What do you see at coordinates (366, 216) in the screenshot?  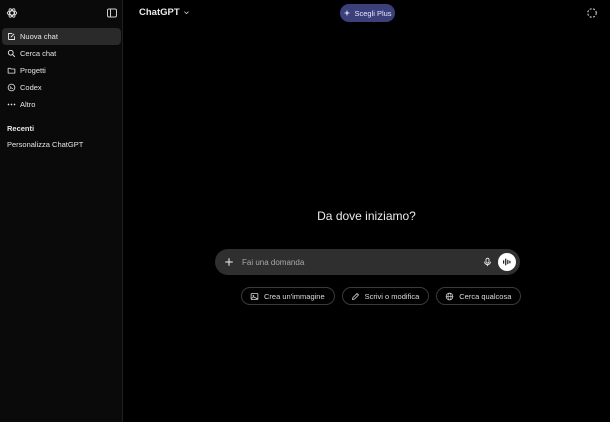 I see `greeting-heading: Da dove iniziamo?` at bounding box center [366, 216].